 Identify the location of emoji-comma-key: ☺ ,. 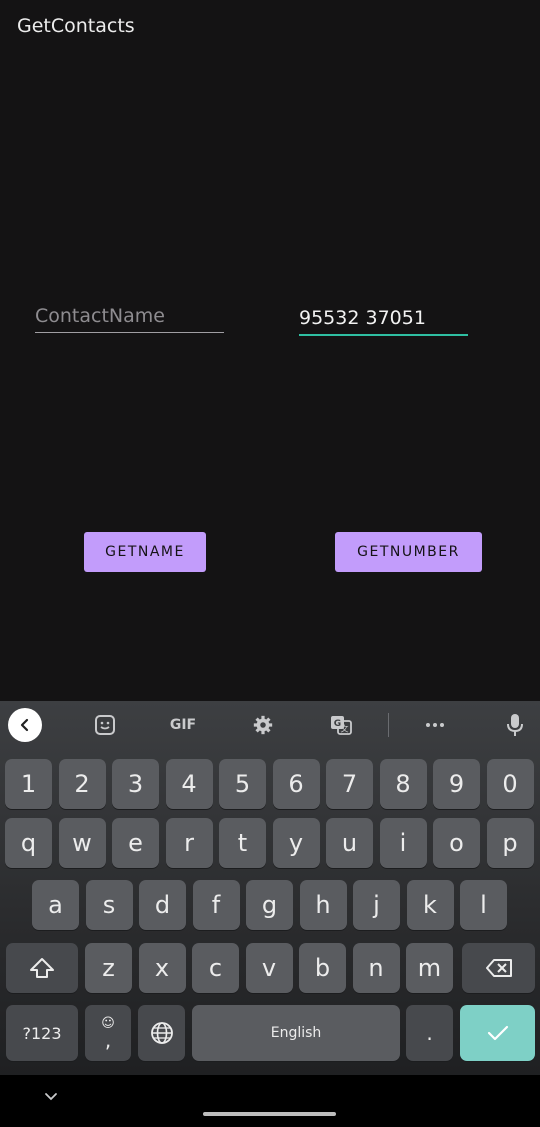
(108, 1033).